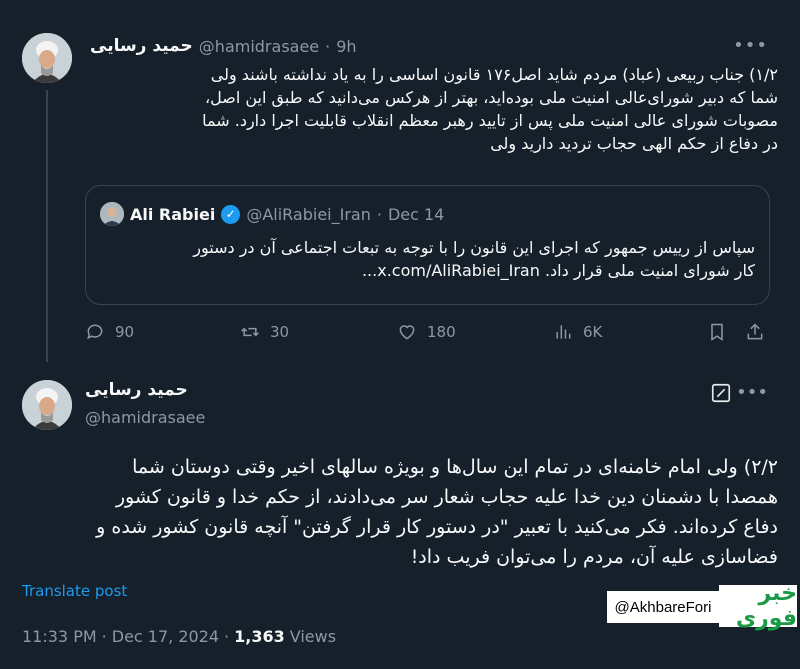 This screenshot has height=669, width=800. What do you see at coordinates (313, 636) in the screenshot?
I see `views-label: Views` at bounding box center [313, 636].